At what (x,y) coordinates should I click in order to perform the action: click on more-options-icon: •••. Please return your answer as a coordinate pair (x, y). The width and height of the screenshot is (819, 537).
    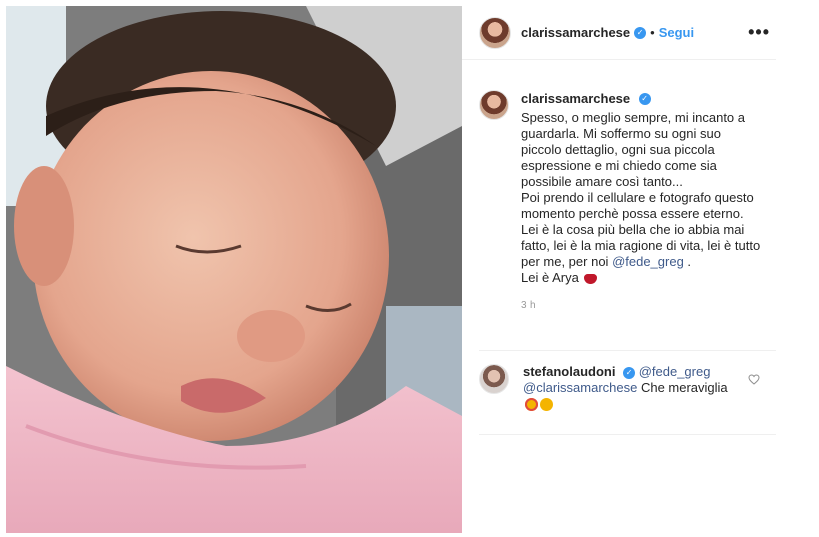
    Looking at the image, I should click on (759, 32).